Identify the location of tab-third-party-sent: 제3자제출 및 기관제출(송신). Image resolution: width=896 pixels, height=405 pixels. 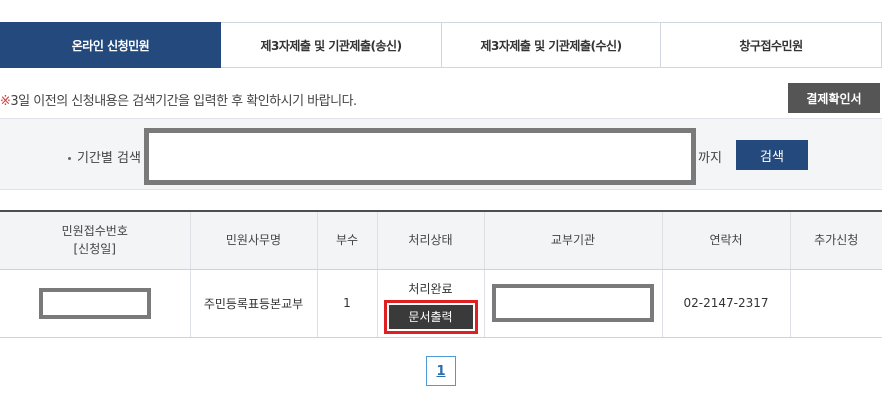
(331, 45).